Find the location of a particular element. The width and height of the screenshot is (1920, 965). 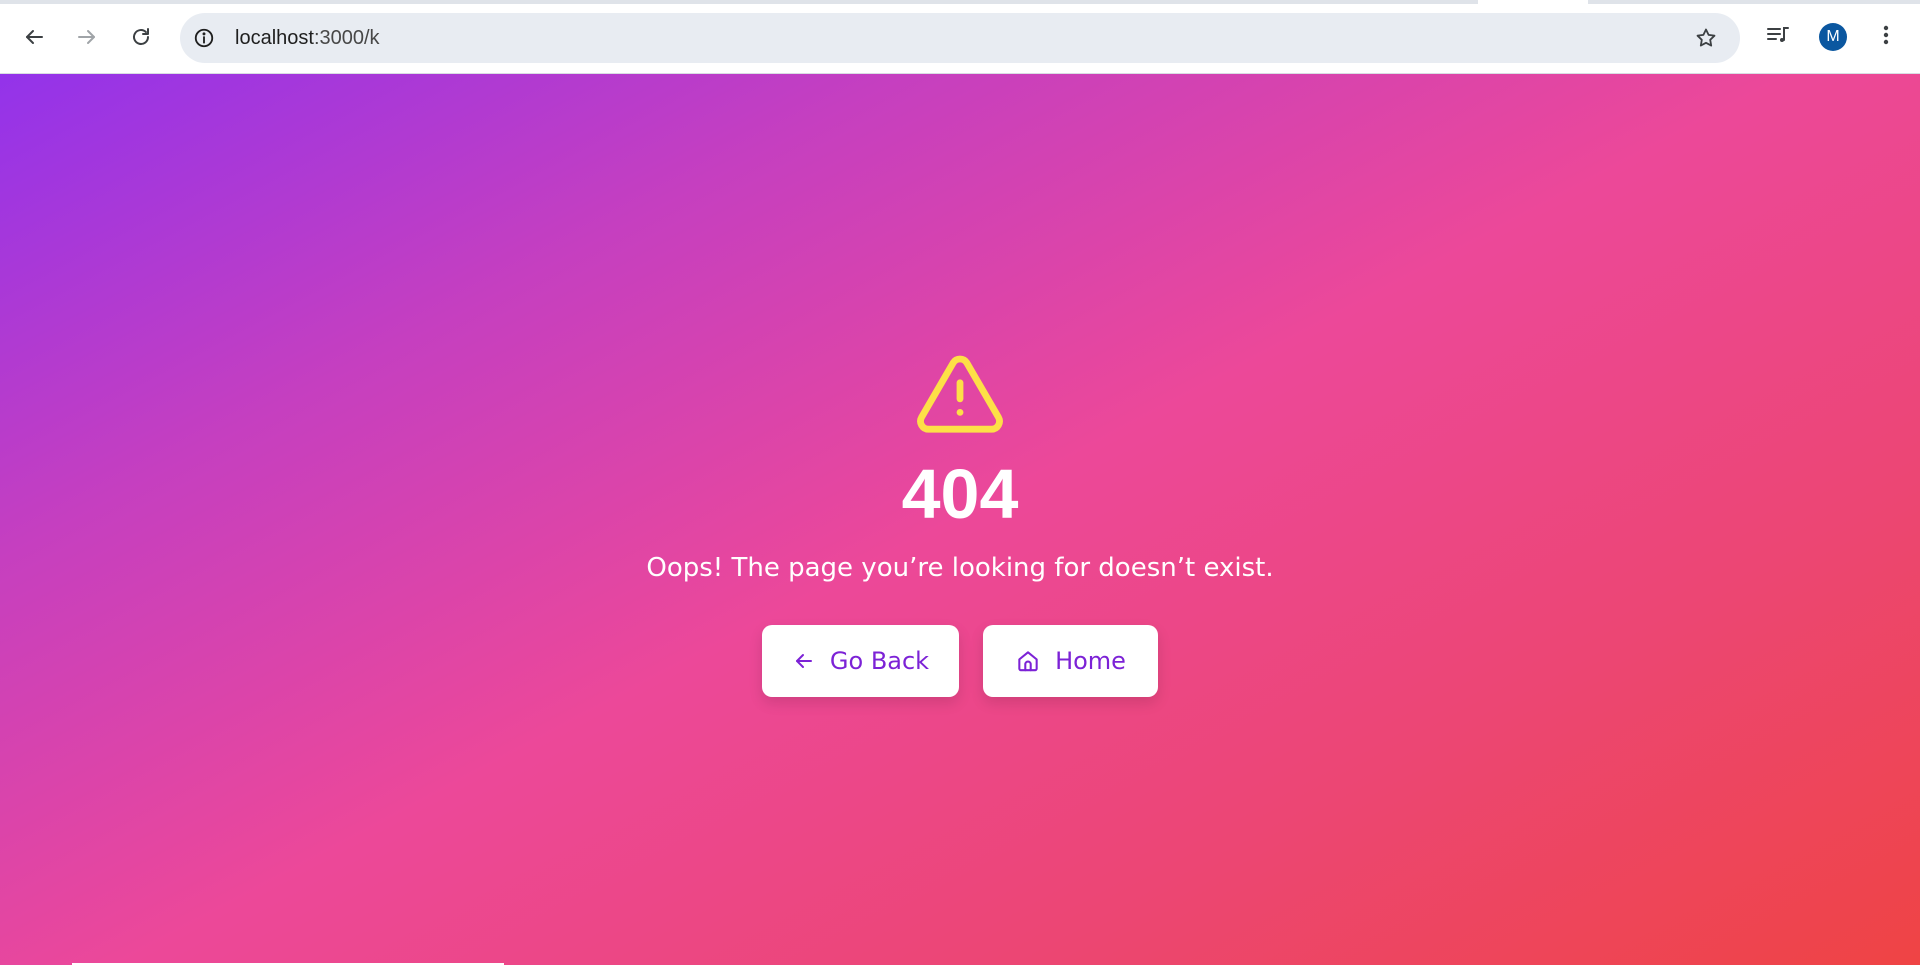

media-controls-button is located at coordinates (1778, 37).